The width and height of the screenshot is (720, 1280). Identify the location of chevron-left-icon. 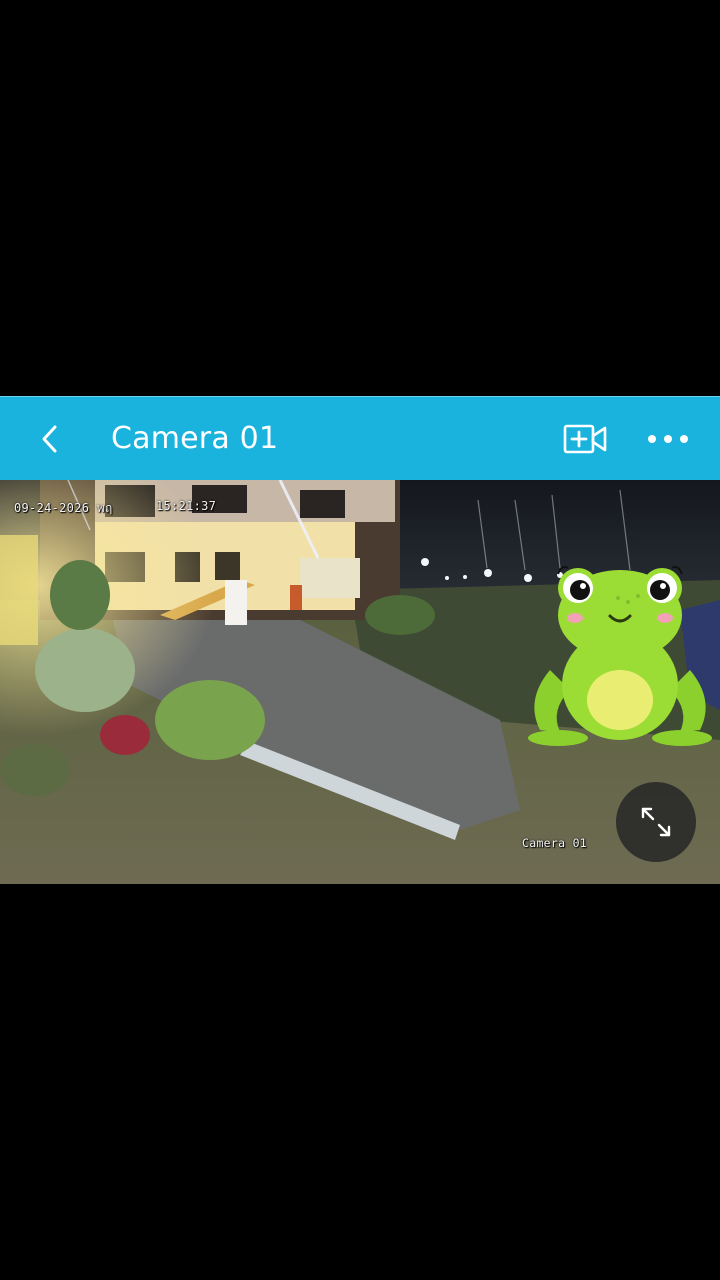
(49, 439).